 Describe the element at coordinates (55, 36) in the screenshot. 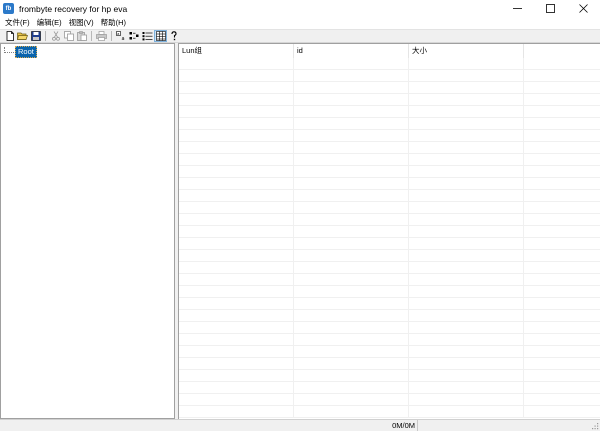

I see `cut-button` at that location.